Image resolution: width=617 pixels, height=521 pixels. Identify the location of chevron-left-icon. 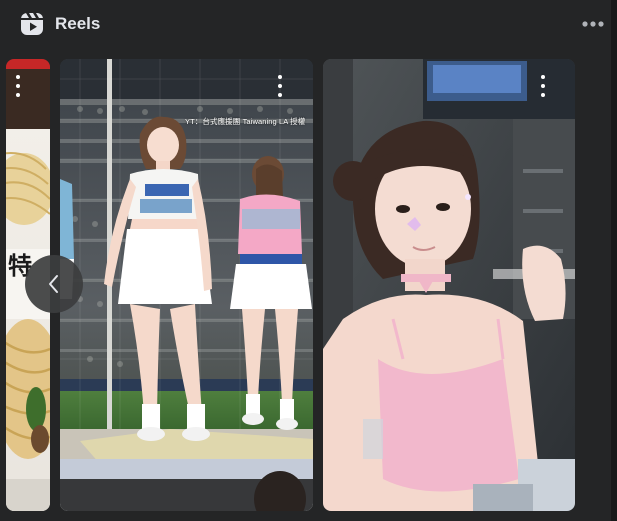
(53, 284).